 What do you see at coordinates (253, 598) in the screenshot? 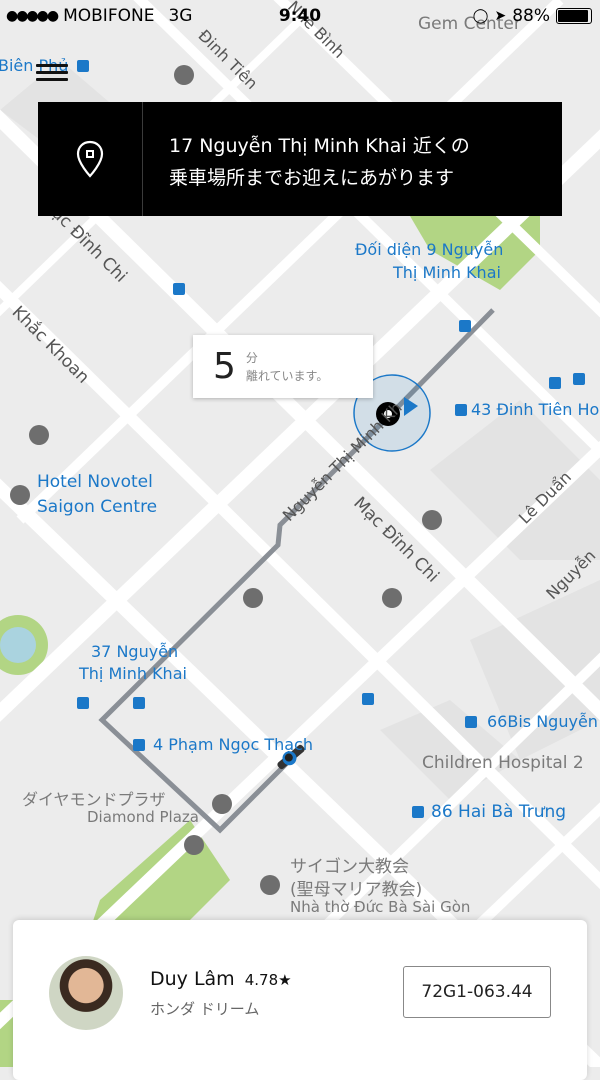
I see `bank-icon` at bounding box center [253, 598].